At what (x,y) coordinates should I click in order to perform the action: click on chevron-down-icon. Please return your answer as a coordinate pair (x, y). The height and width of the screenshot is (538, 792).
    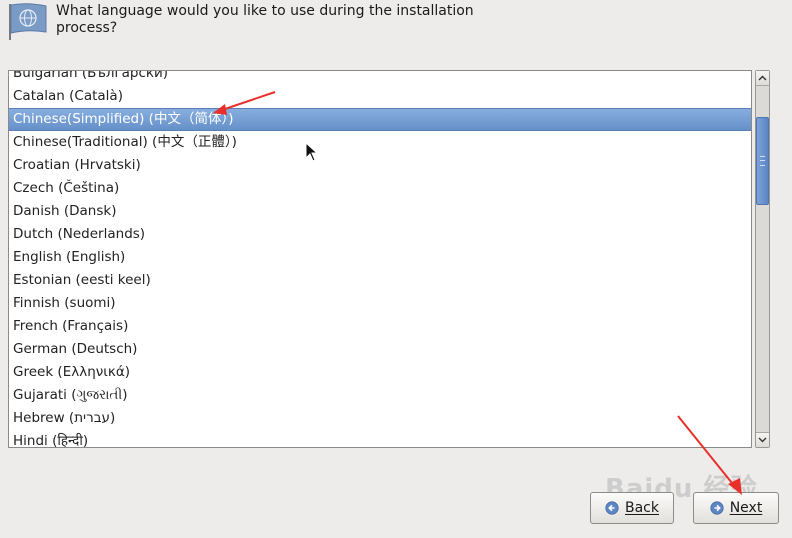
    Looking at the image, I should click on (762, 440).